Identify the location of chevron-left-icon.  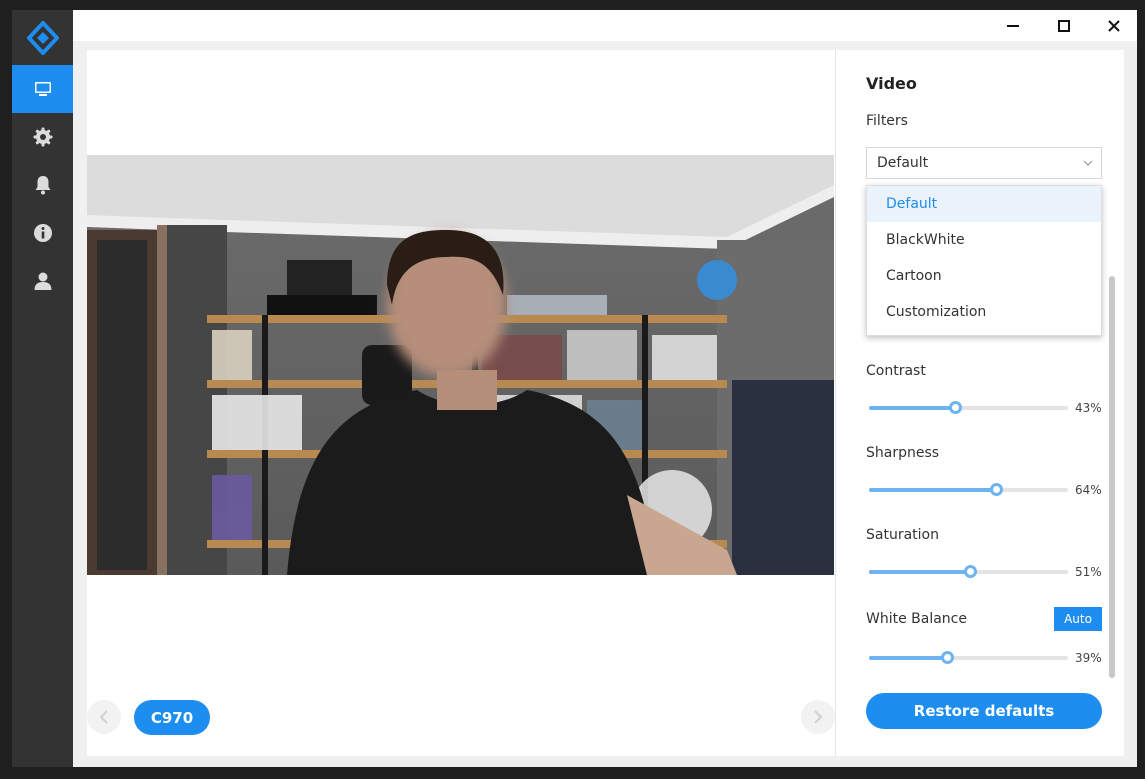
(103, 717).